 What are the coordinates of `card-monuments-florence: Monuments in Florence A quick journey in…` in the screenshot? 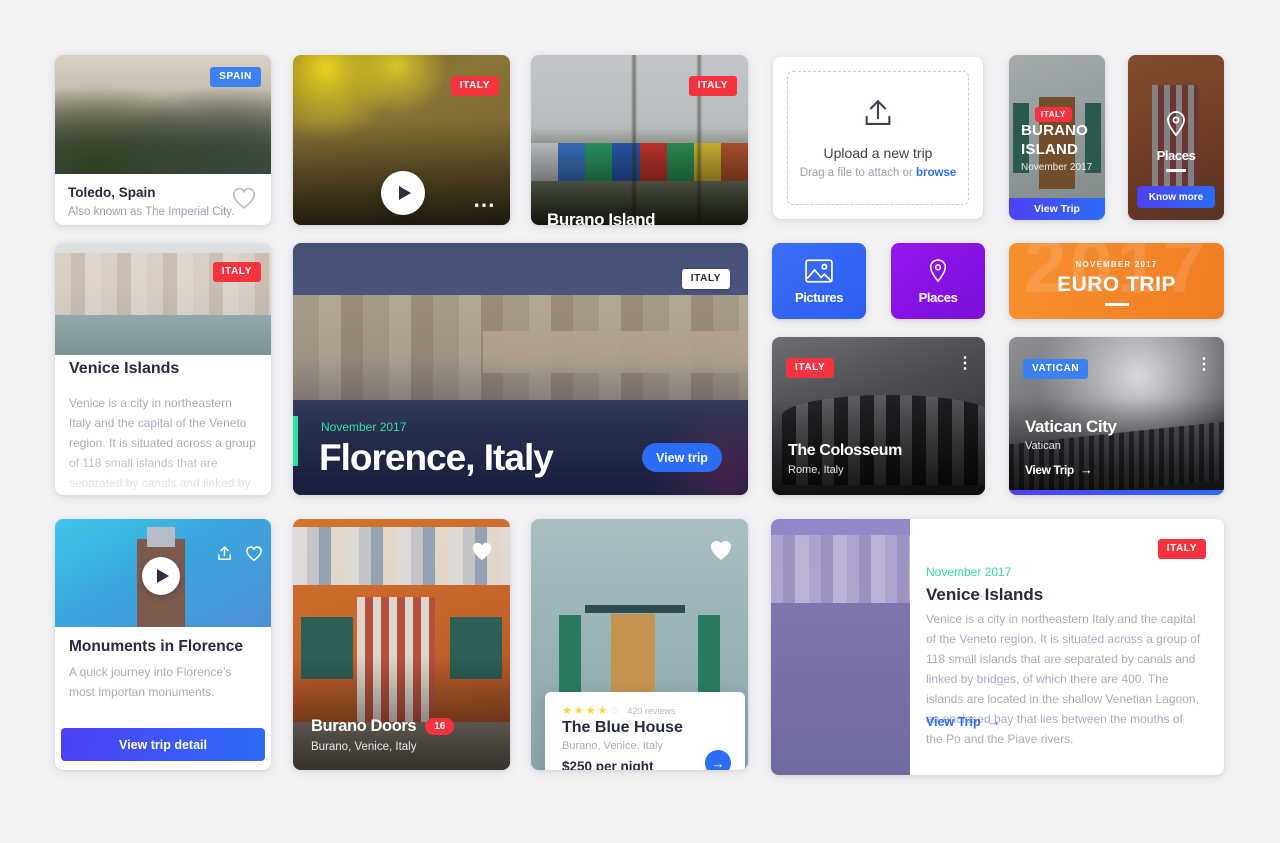 It's located at (163, 644).